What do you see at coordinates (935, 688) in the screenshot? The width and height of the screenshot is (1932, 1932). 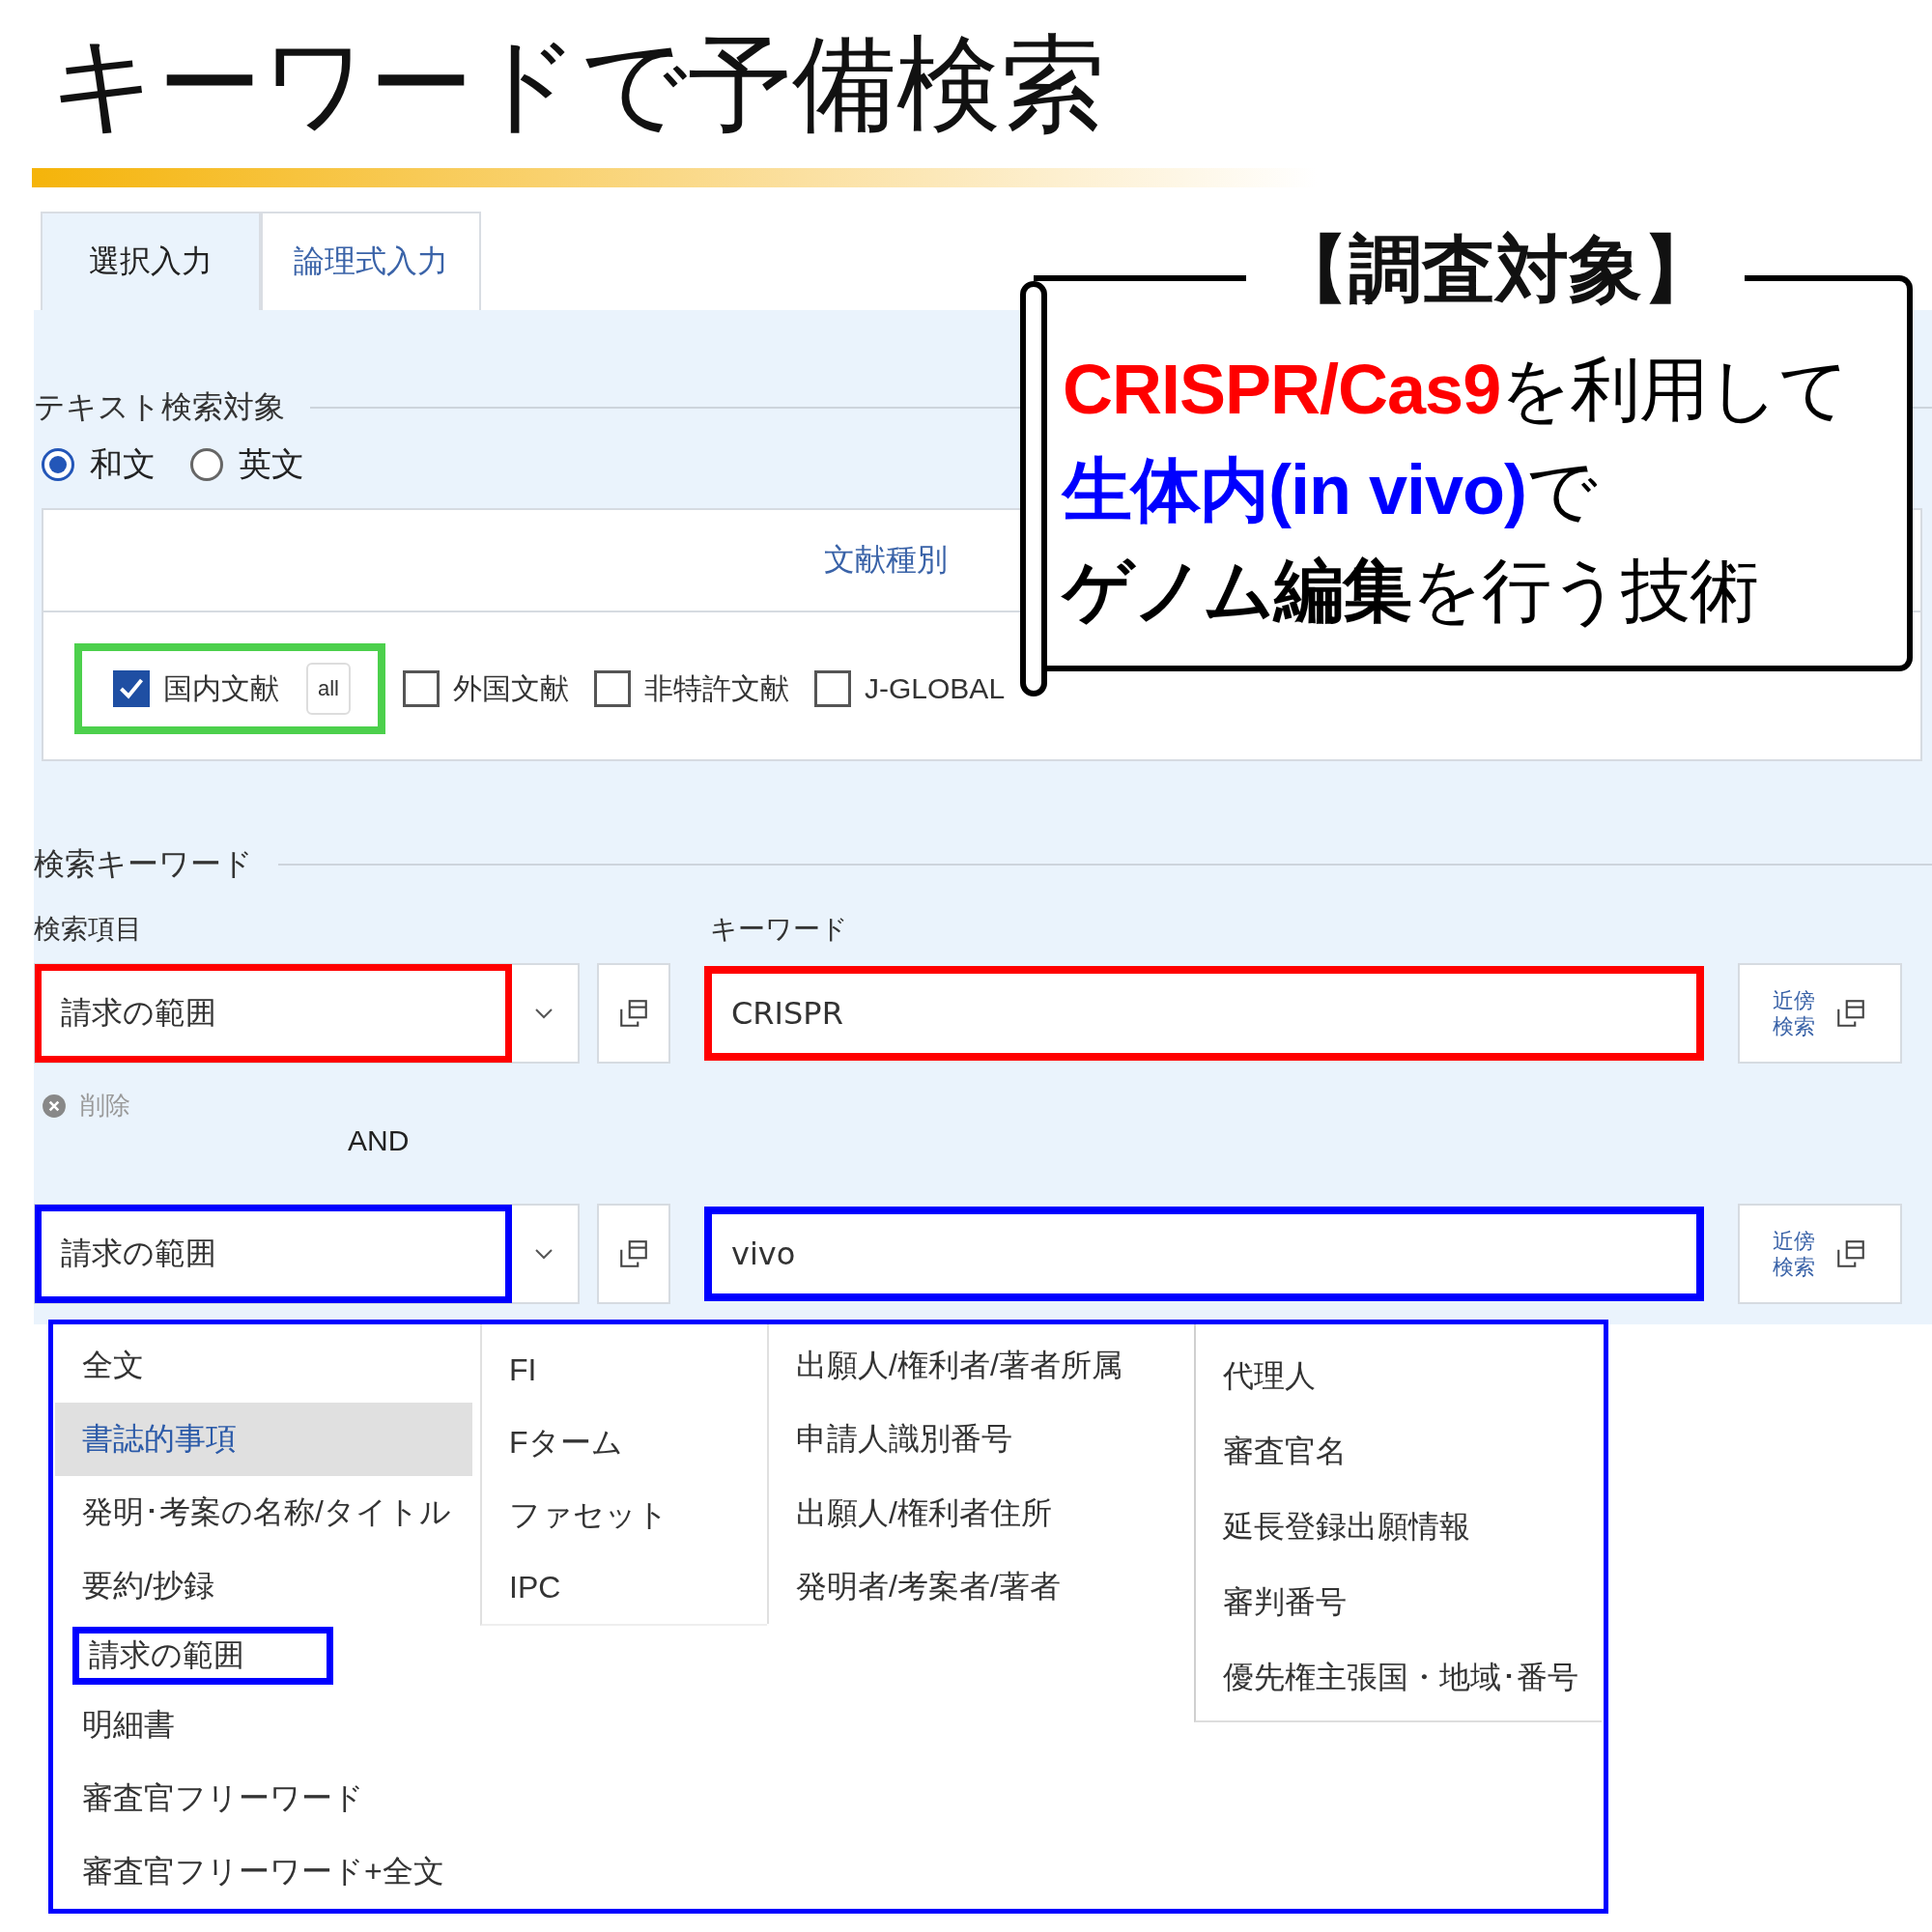 I see `checkbox-label: J-GLOBAL` at bounding box center [935, 688].